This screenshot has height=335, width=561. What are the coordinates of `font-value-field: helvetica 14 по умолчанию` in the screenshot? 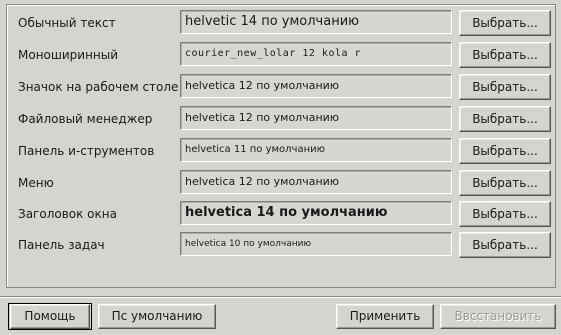 It's located at (316, 213).